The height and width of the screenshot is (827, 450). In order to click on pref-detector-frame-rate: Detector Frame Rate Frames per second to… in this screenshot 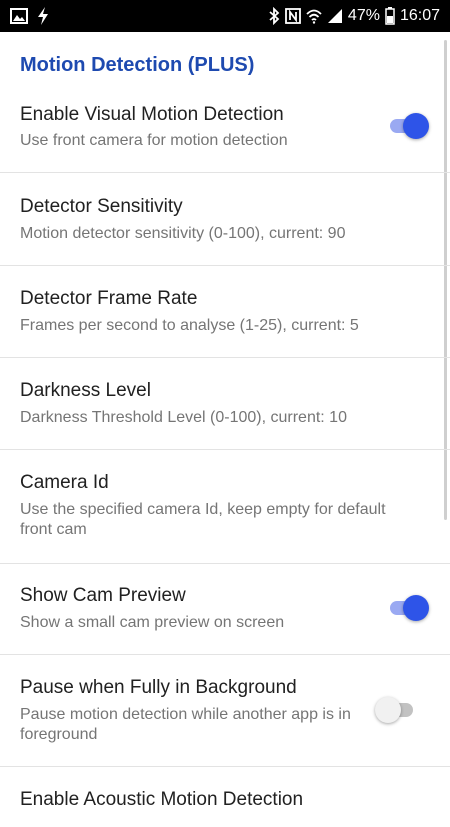, I will do `click(225, 312)`.